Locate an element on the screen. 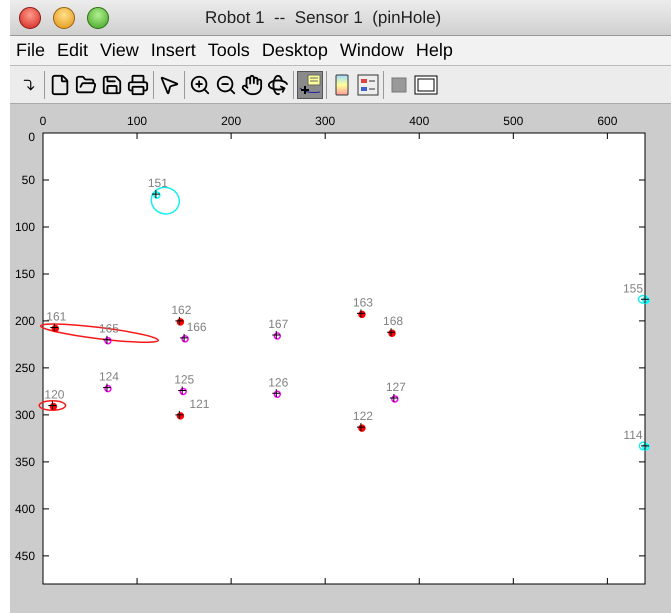 The image size is (671, 613). point-label: 166 is located at coordinates (196, 327).